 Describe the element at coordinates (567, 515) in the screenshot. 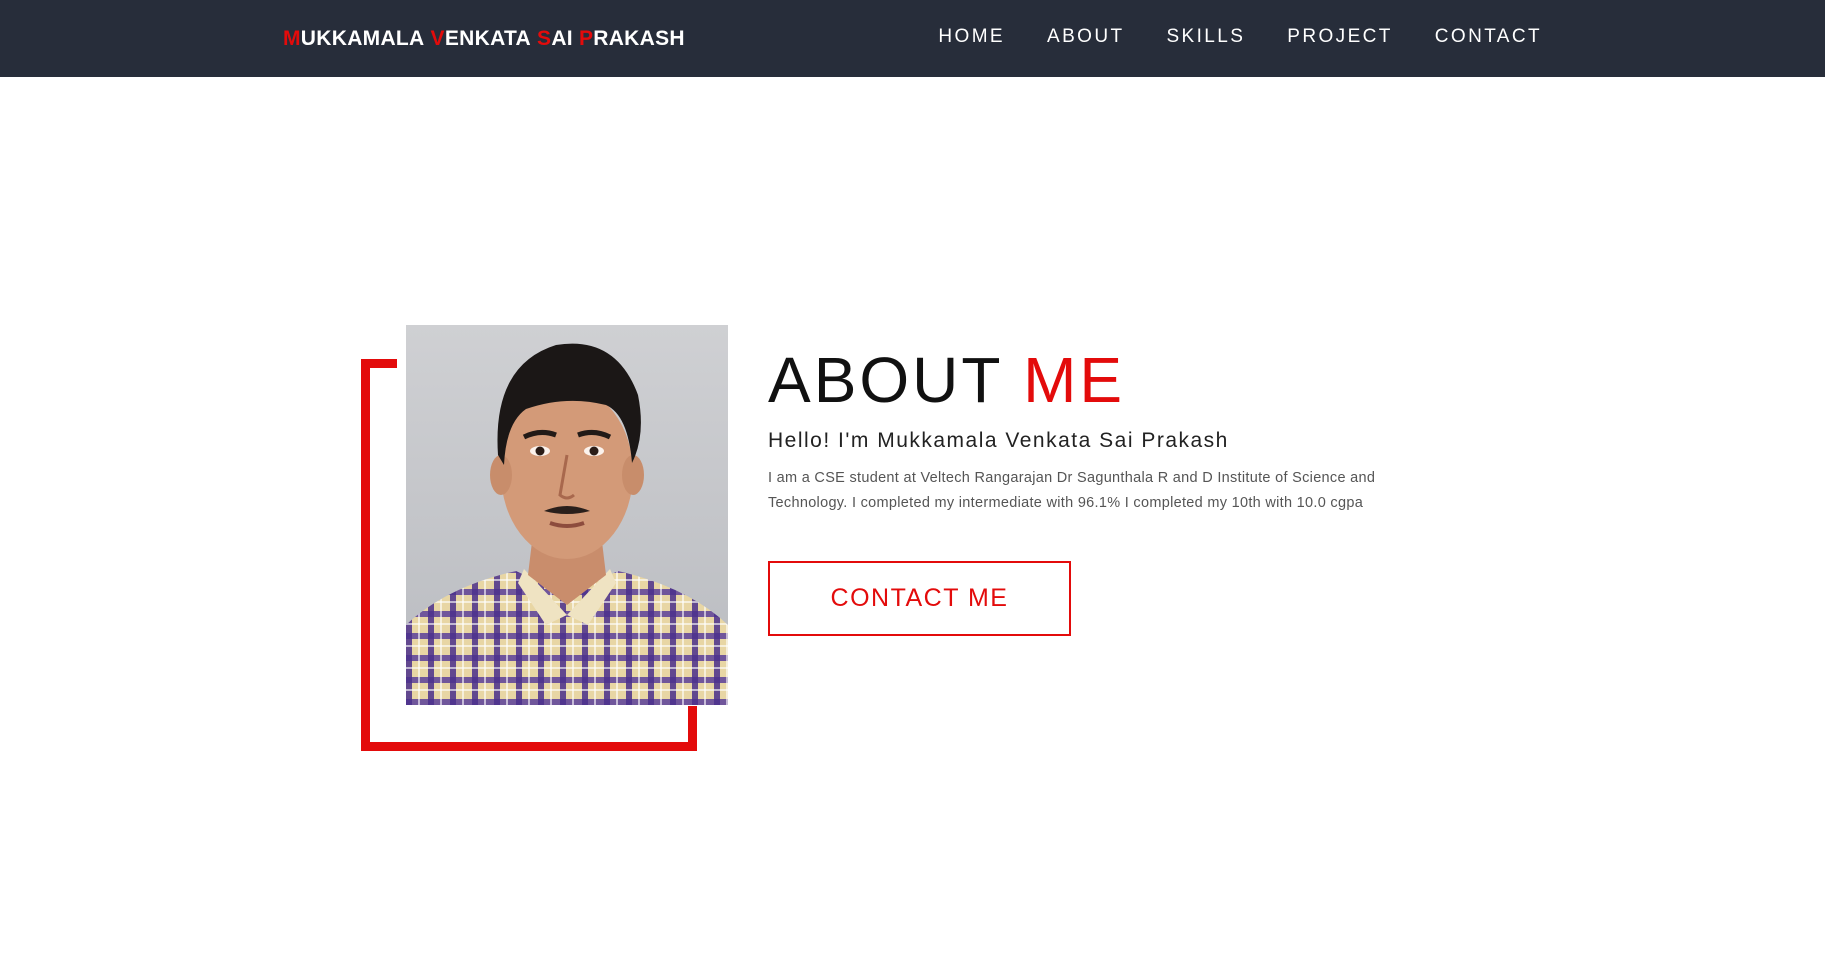

I see `profile-photo` at that location.